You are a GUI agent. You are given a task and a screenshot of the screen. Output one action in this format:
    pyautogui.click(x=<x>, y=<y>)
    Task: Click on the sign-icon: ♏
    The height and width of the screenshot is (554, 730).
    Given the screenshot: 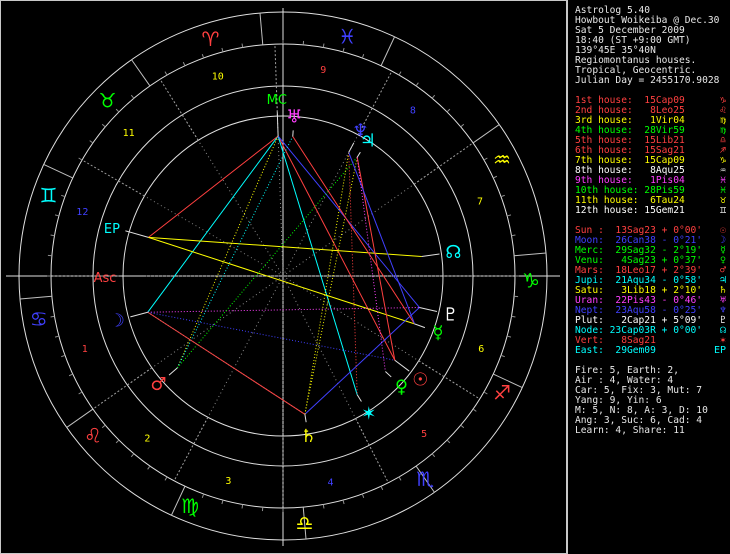 What is the action you would take?
    pyautogui.click(x=425, y=479)
    